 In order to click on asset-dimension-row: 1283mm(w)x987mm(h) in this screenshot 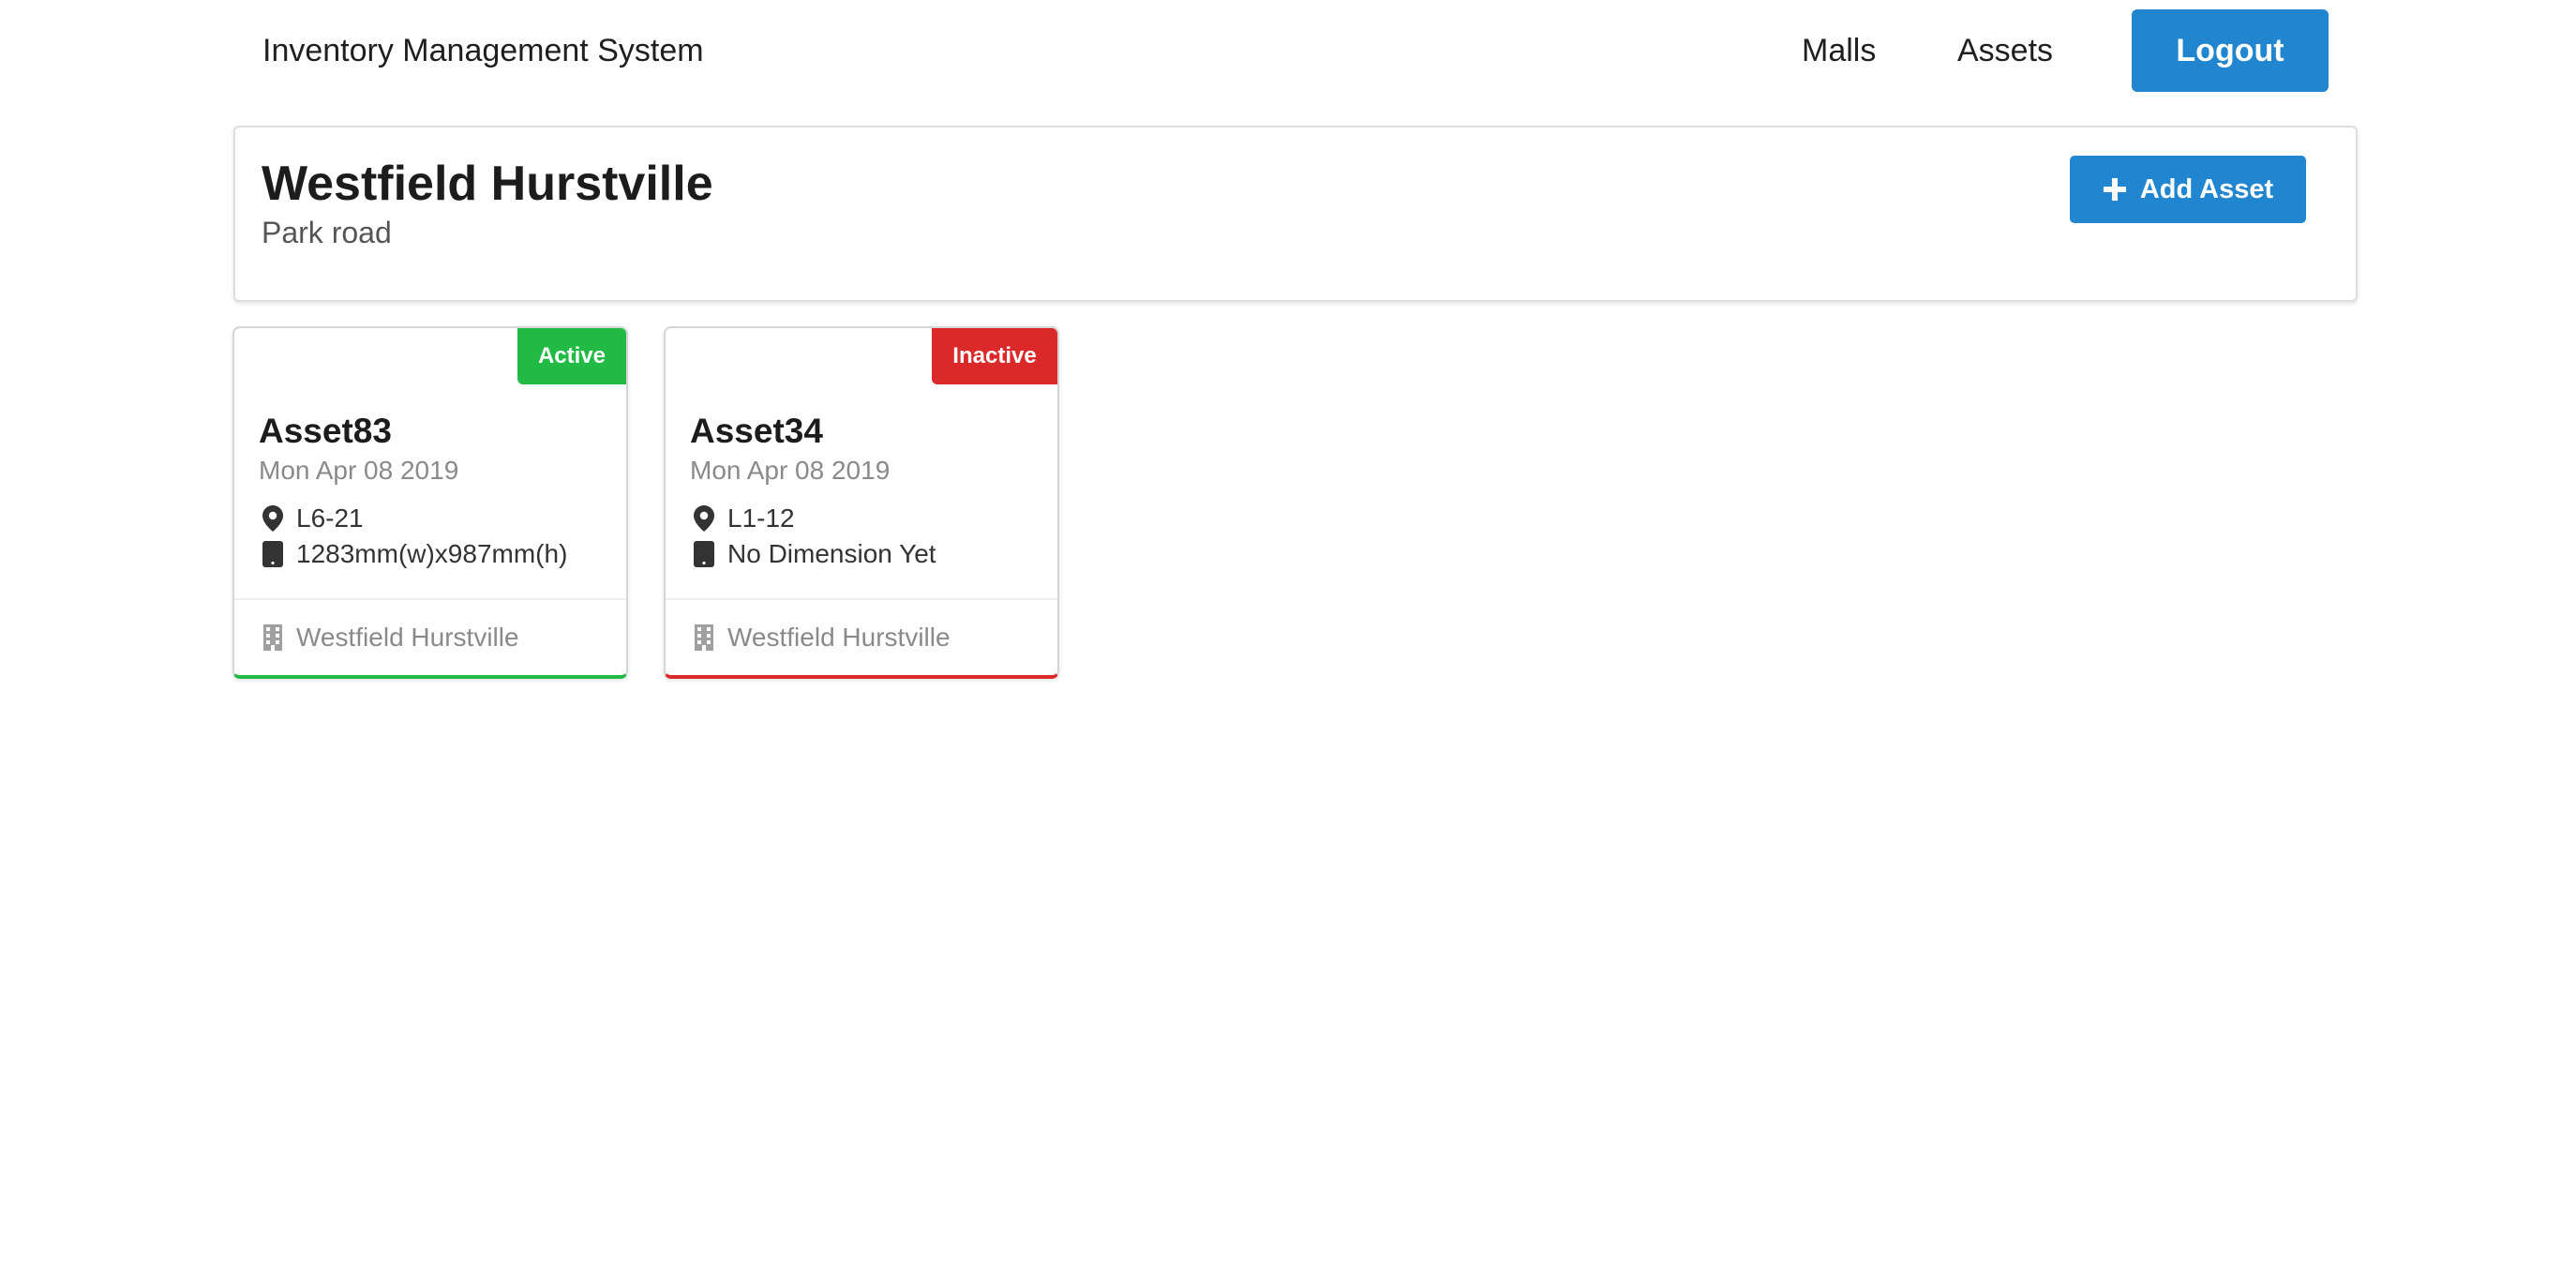, I will do `click(414, 554)`.